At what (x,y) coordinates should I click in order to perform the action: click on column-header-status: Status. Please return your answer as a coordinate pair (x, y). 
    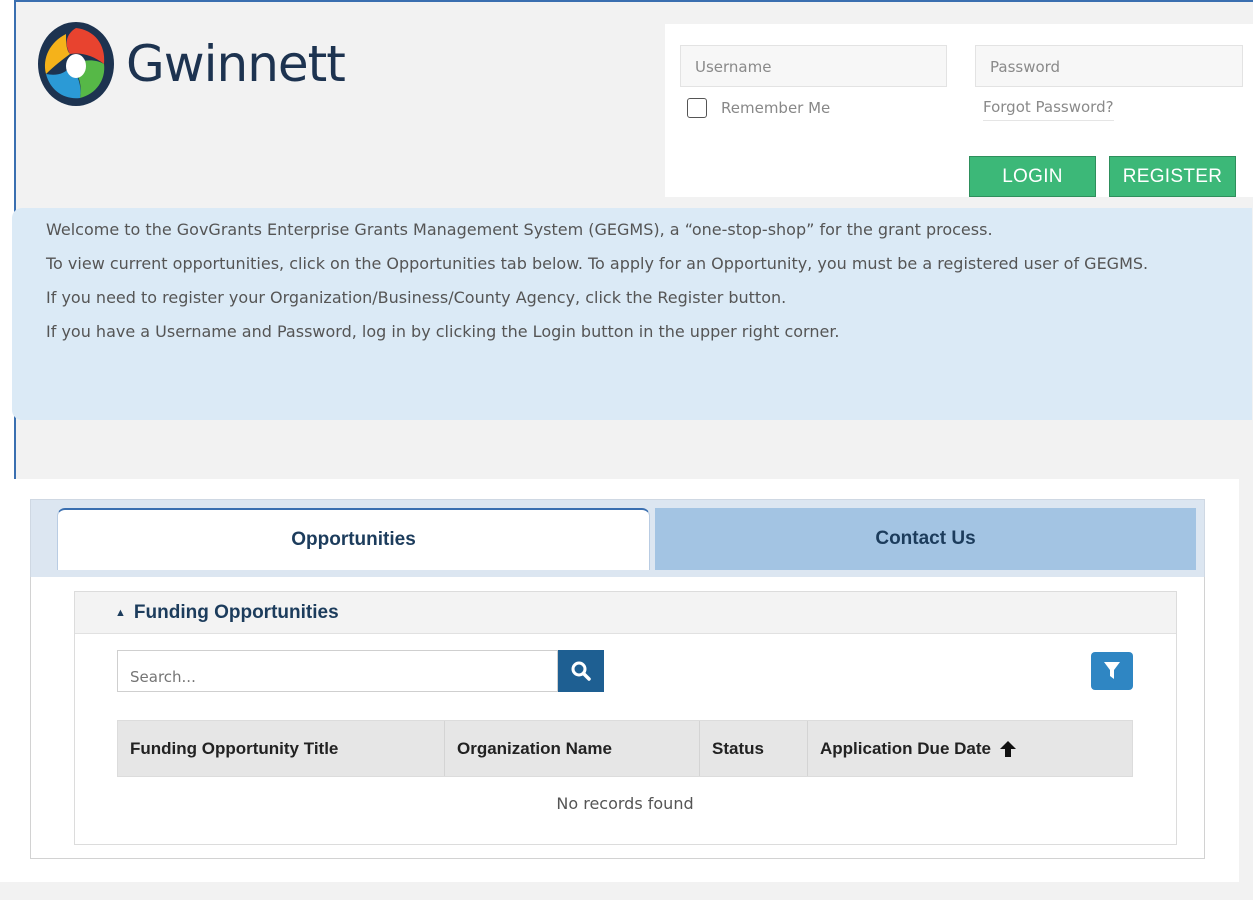
    Looking at the image, I should click on (754, 748).